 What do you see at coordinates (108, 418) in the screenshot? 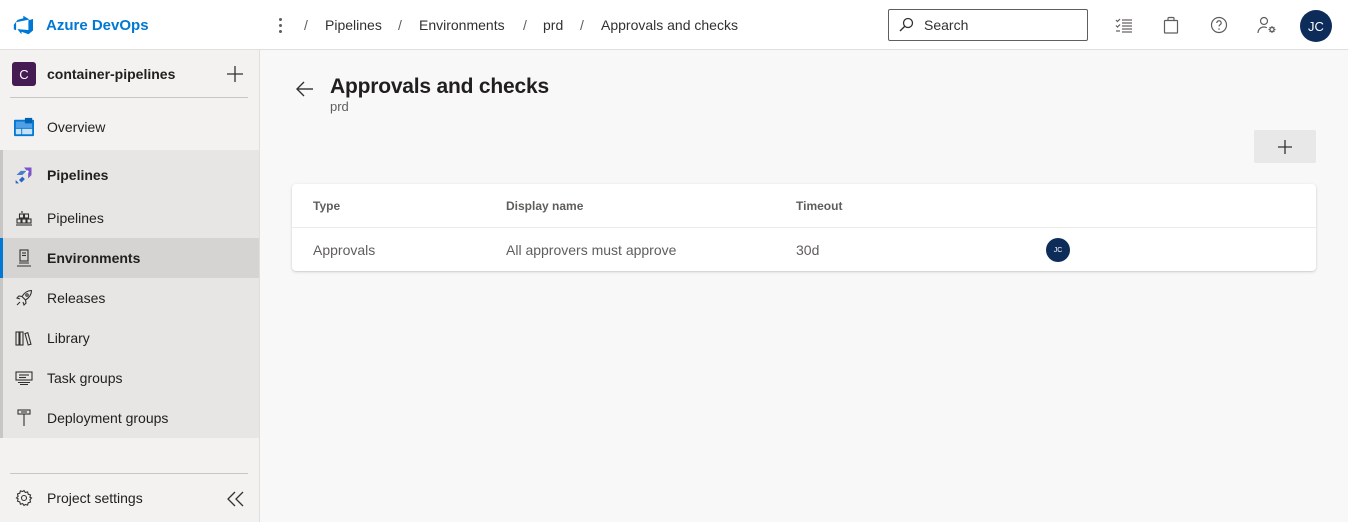
I see `sidebar-item-label: Deployment groups` at bounding box center [108, 418].